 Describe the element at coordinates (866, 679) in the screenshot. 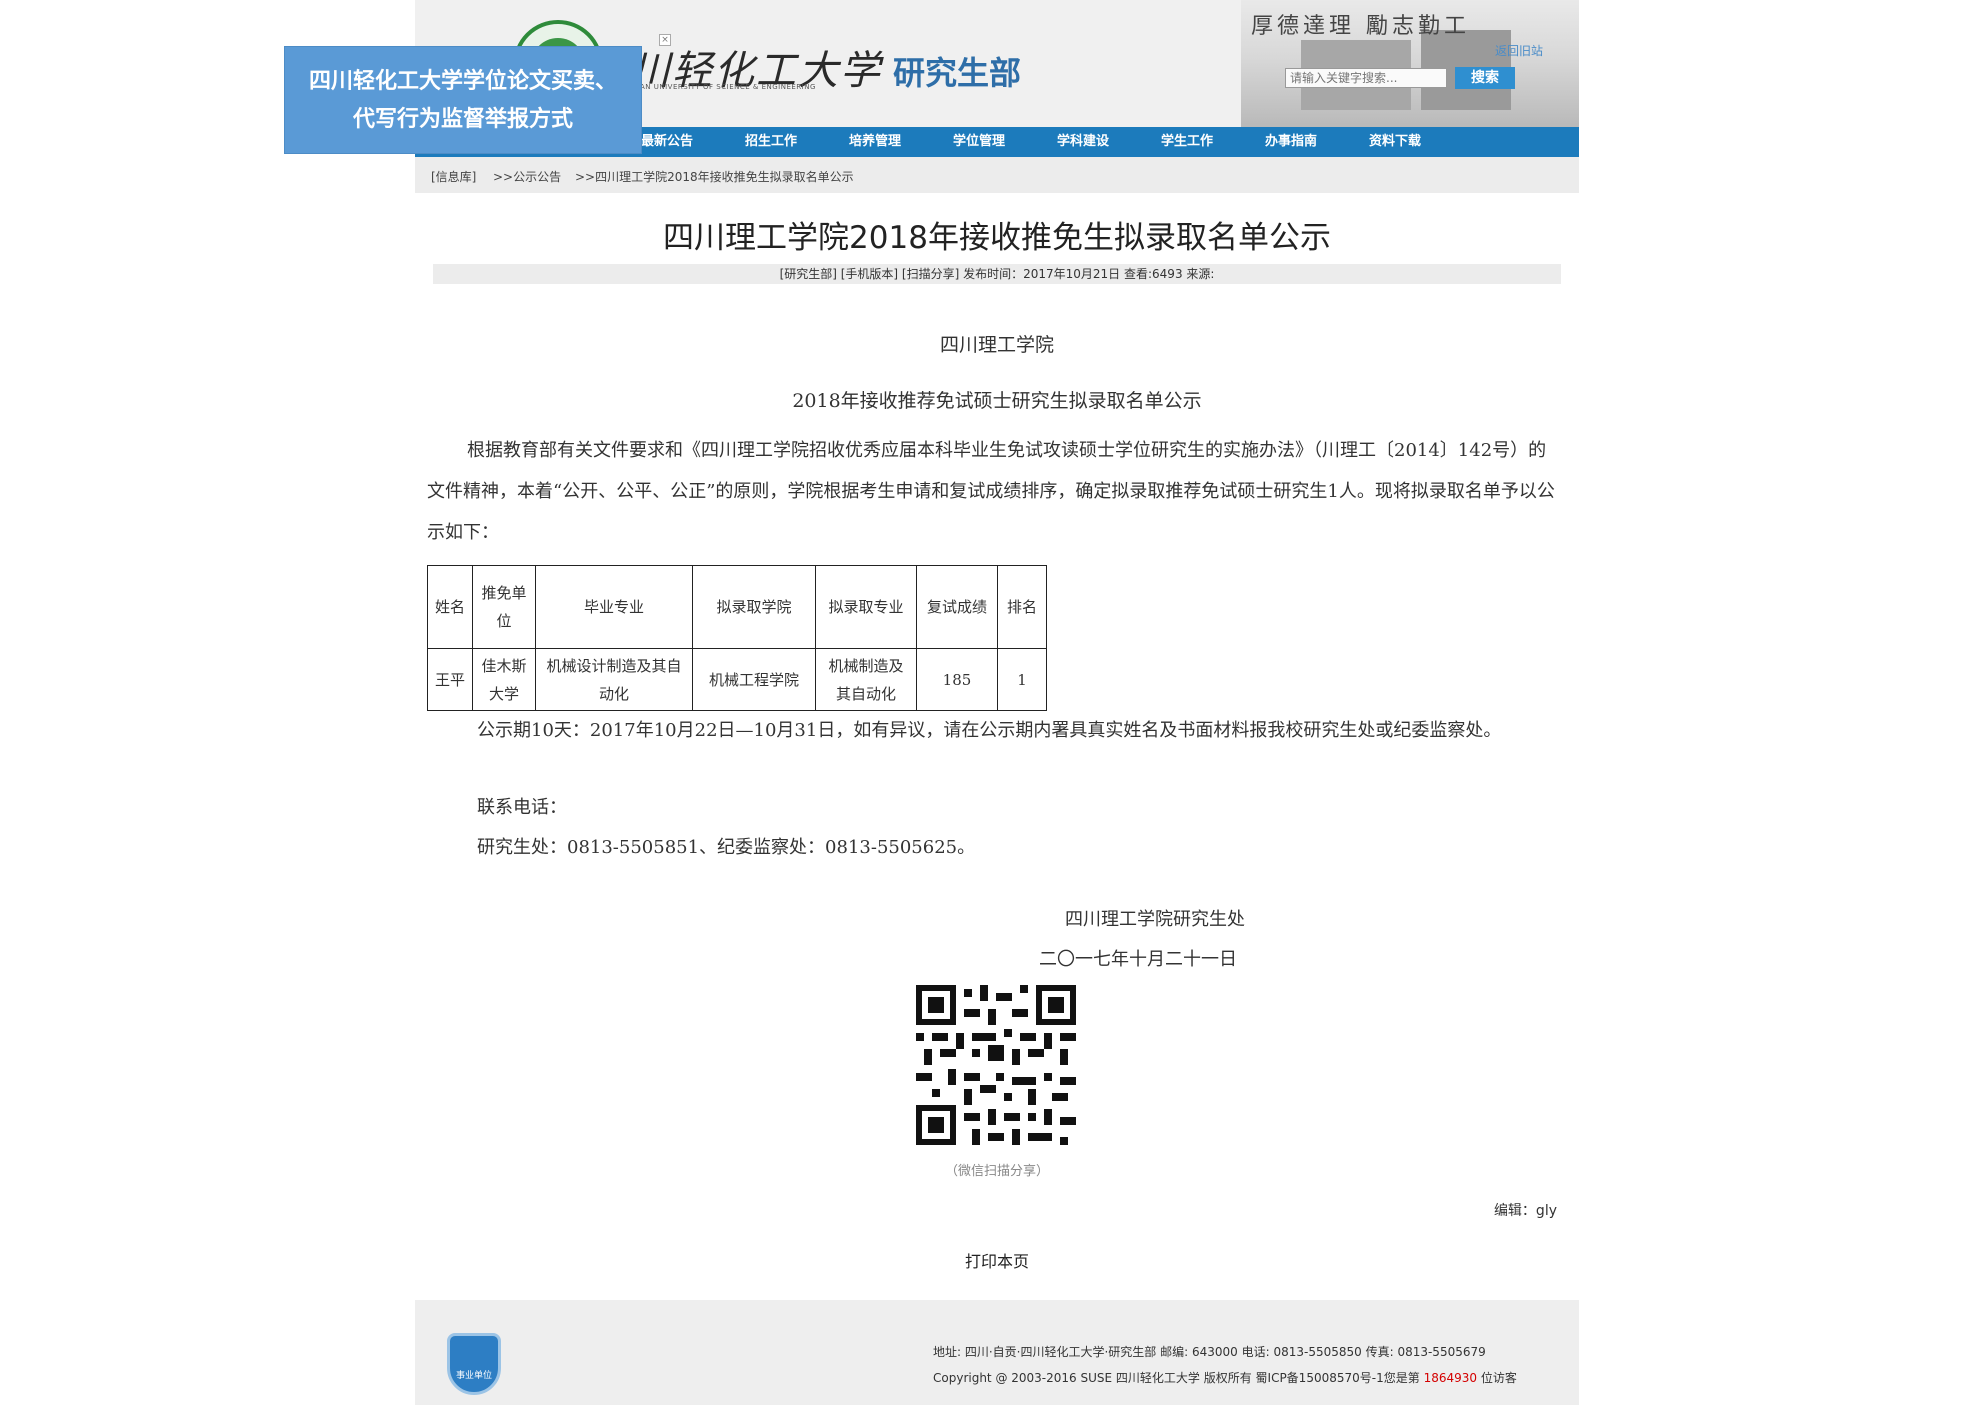

I see `table-cell: 机械制造及其自动化` at that location.